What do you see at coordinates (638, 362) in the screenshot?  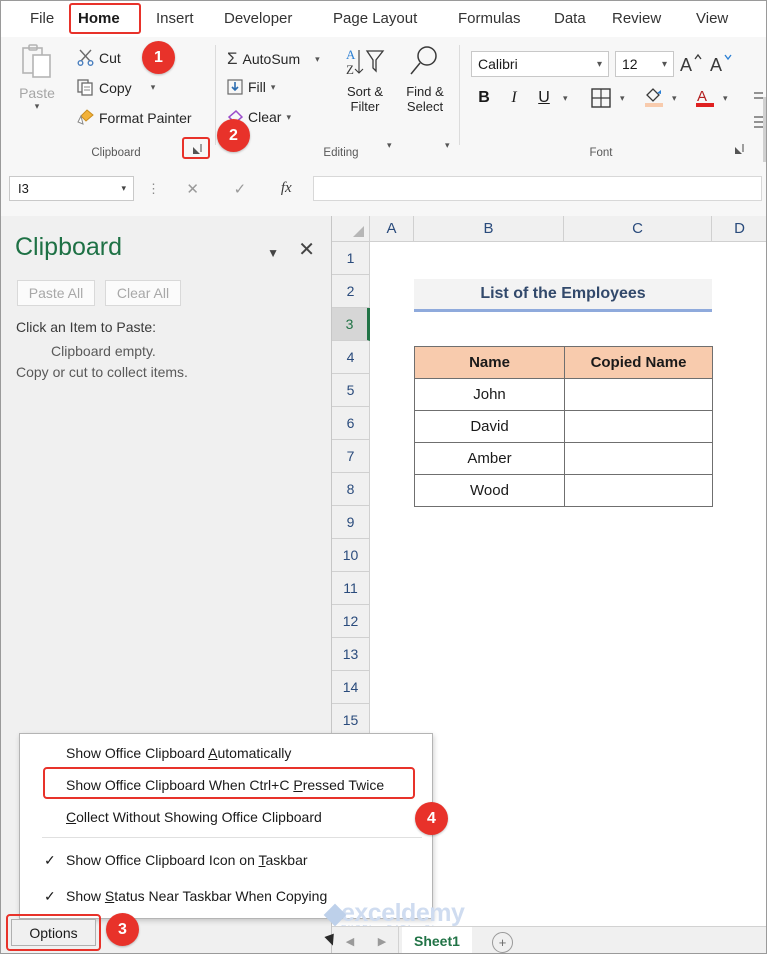 I see `table-header-copied-name: Copied Name` at bounding box center [638, 362].